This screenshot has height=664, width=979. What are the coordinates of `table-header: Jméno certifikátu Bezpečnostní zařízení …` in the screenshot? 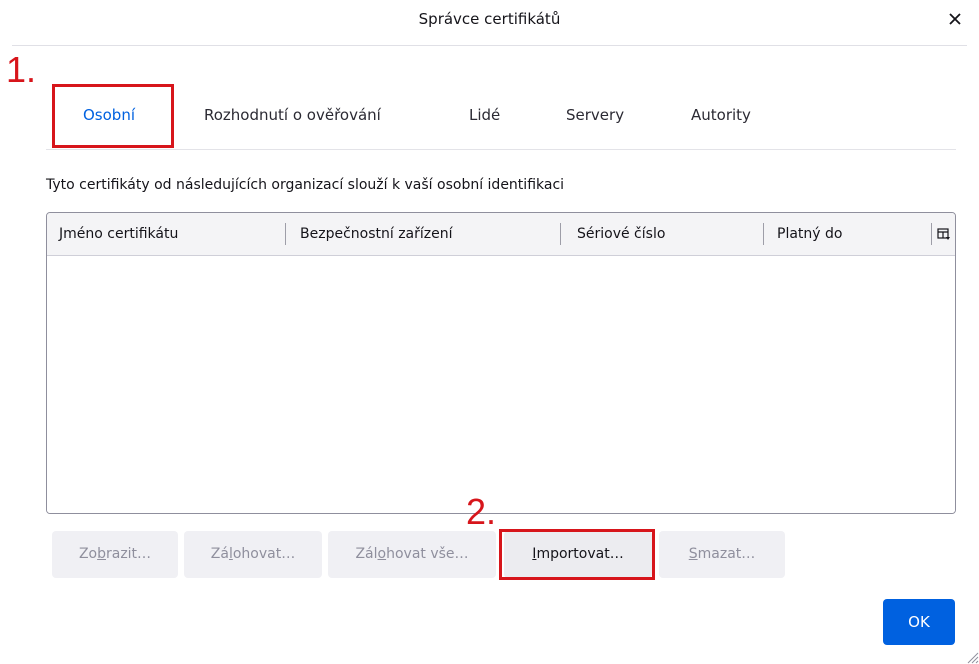 It's located at (501, 234).